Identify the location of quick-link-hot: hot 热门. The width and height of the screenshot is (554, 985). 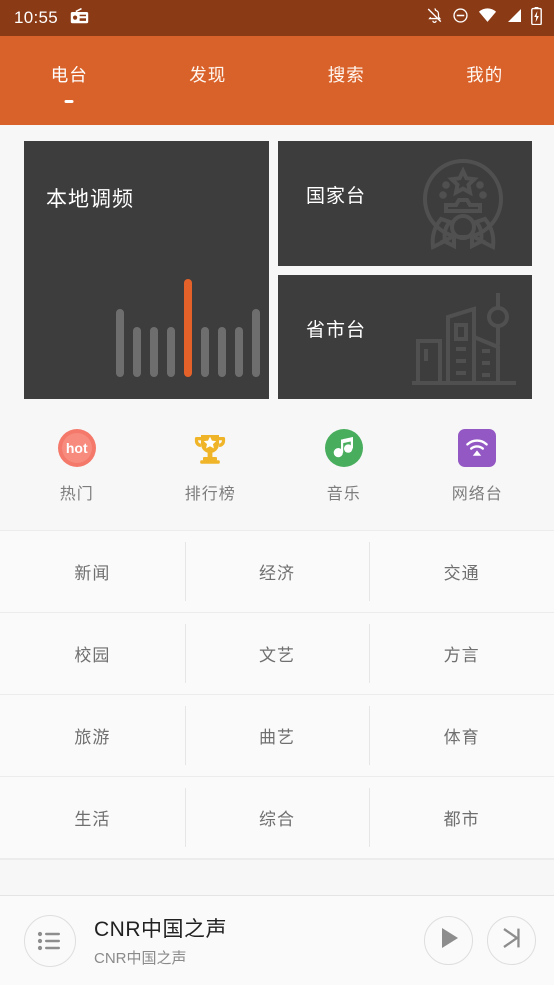
(77, 466).